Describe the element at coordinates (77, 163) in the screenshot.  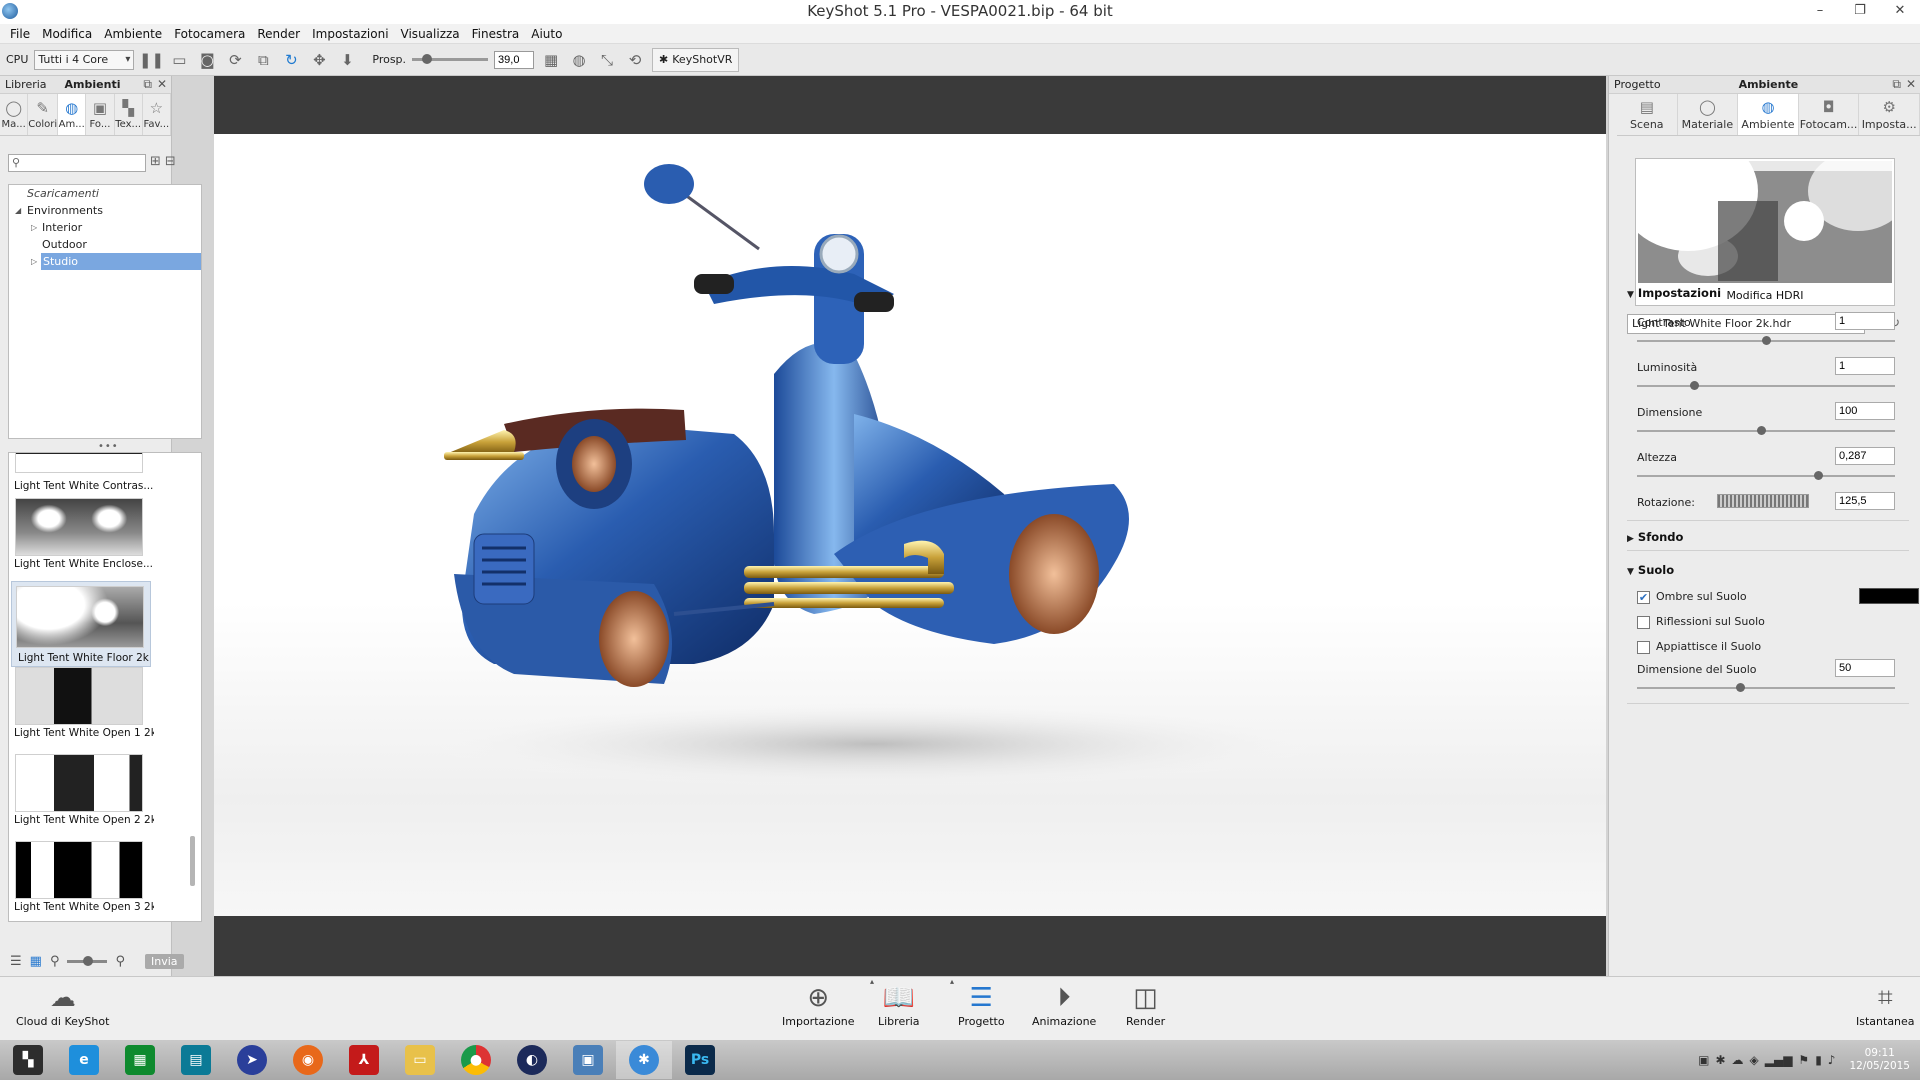
I see `library-search-input: ⚲` at that location.